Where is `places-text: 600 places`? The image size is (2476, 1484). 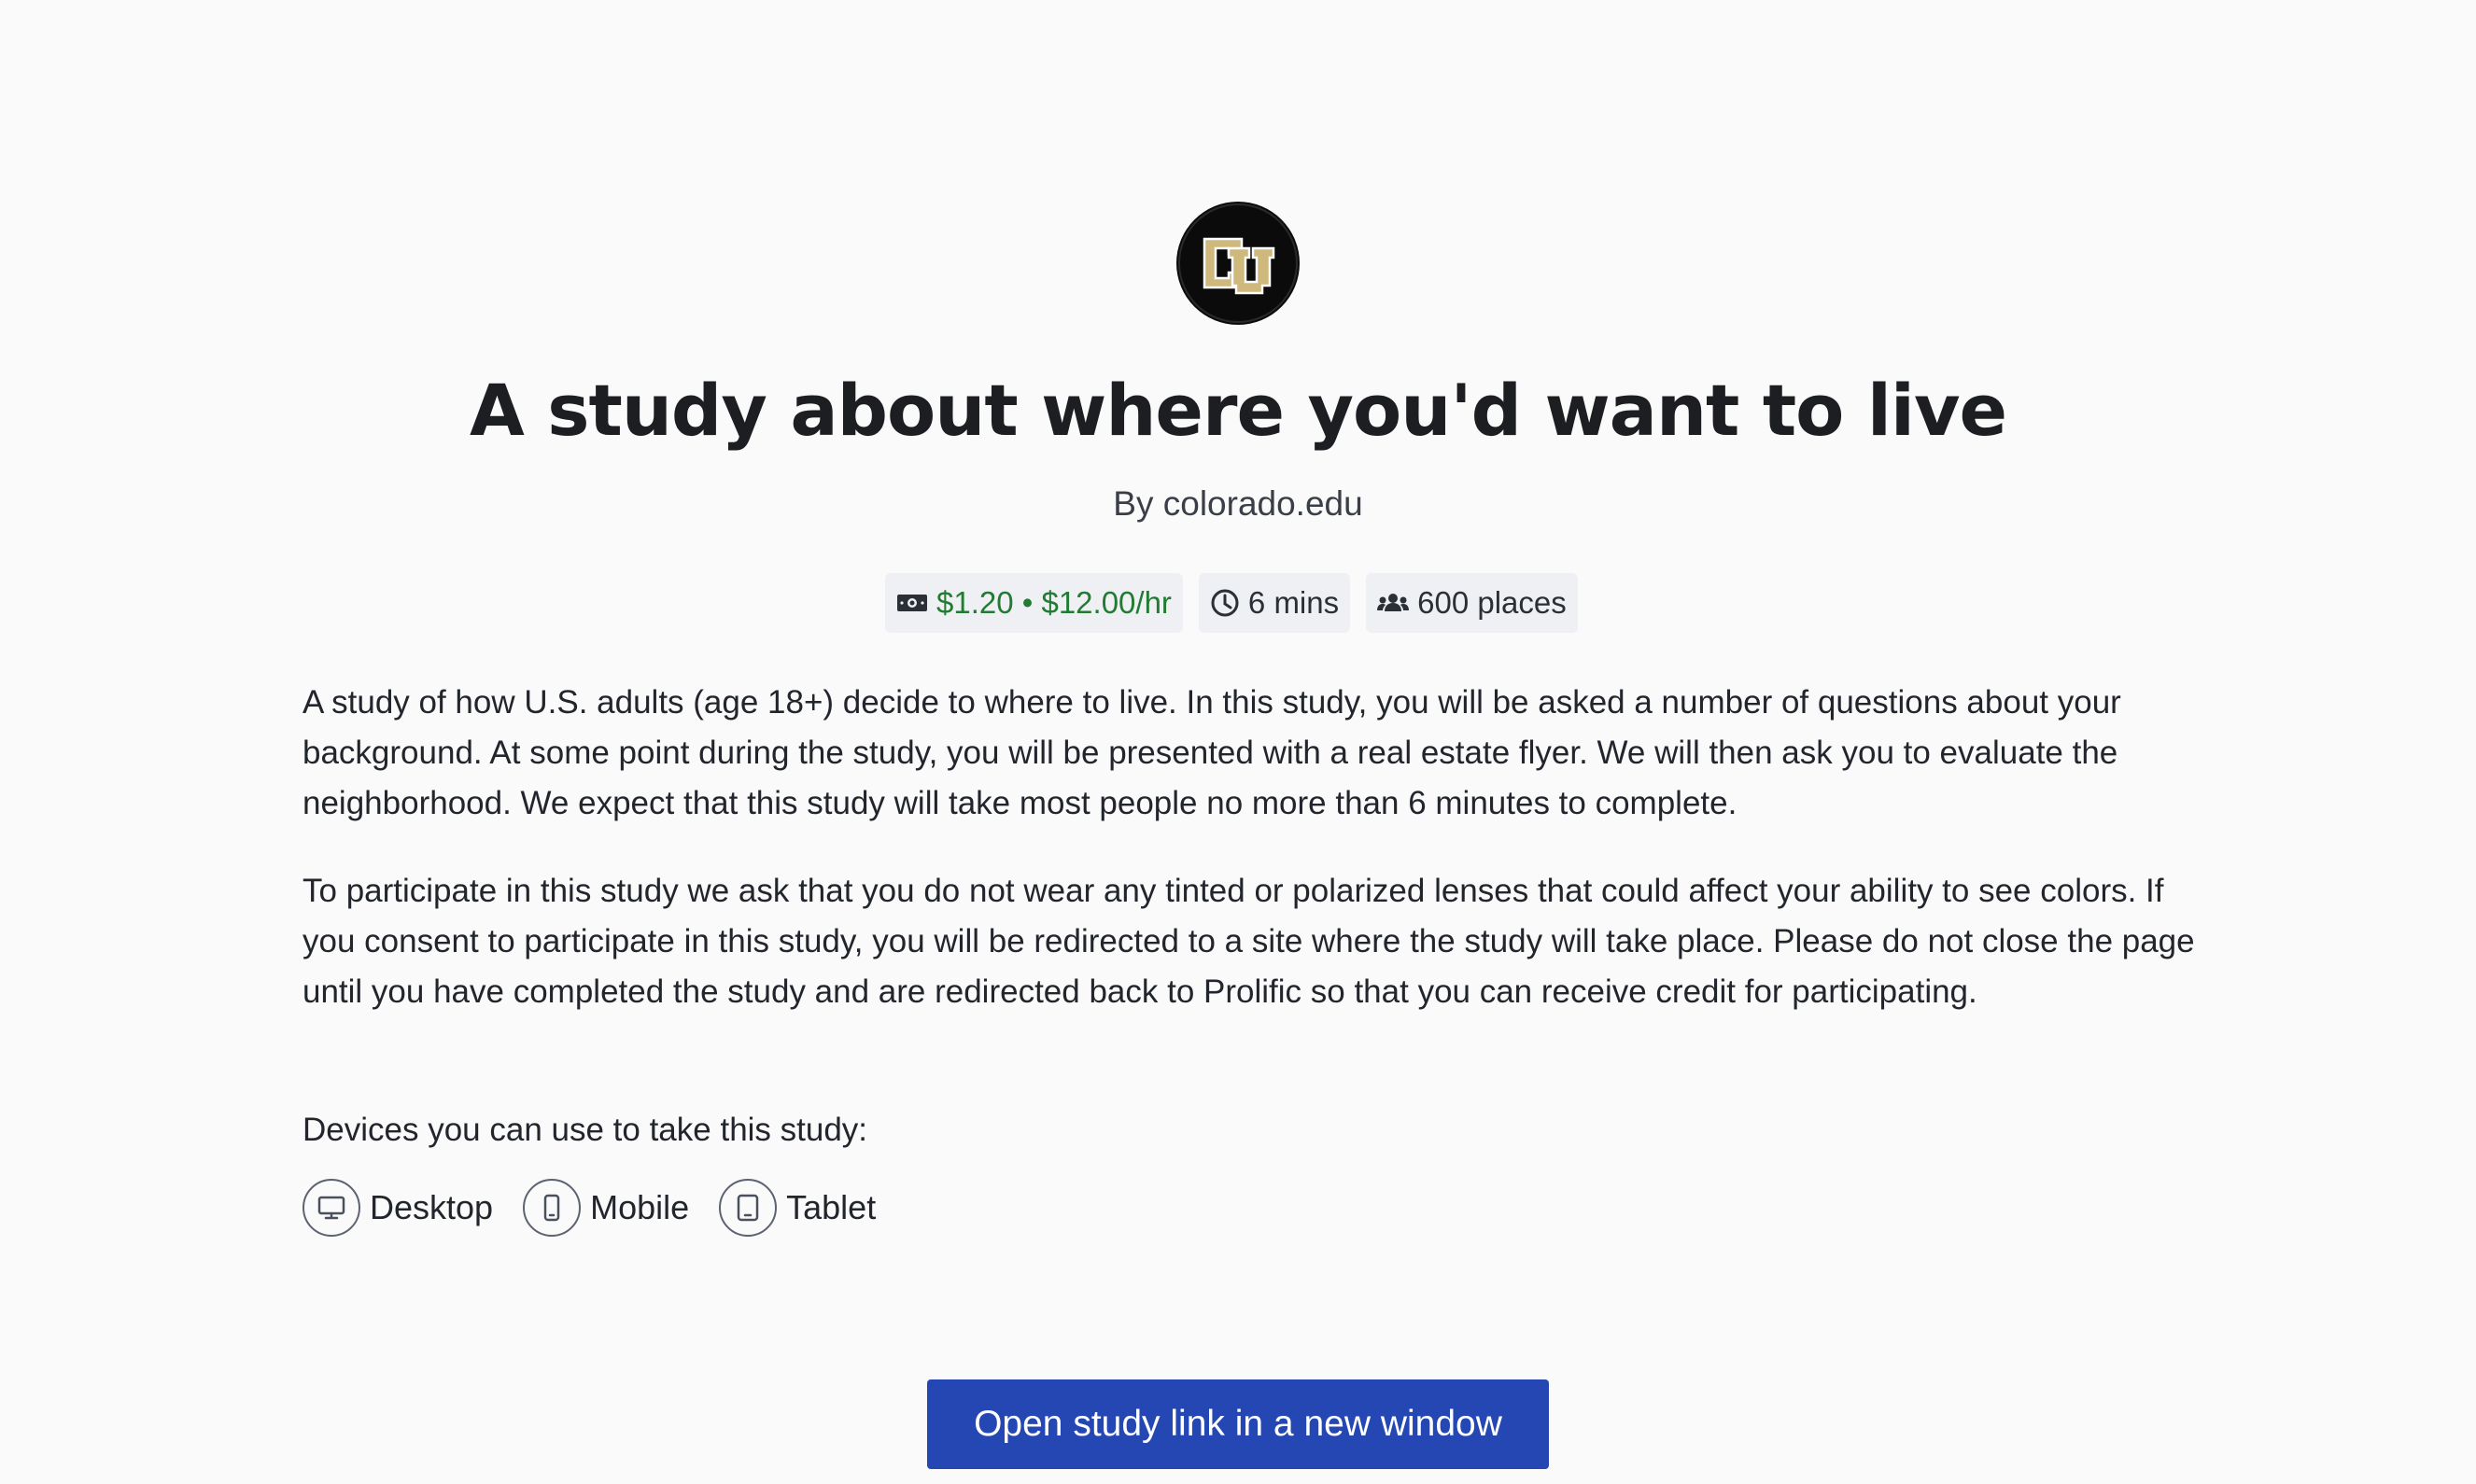 places-text: 600 places is located at coordinates (1492, 602).